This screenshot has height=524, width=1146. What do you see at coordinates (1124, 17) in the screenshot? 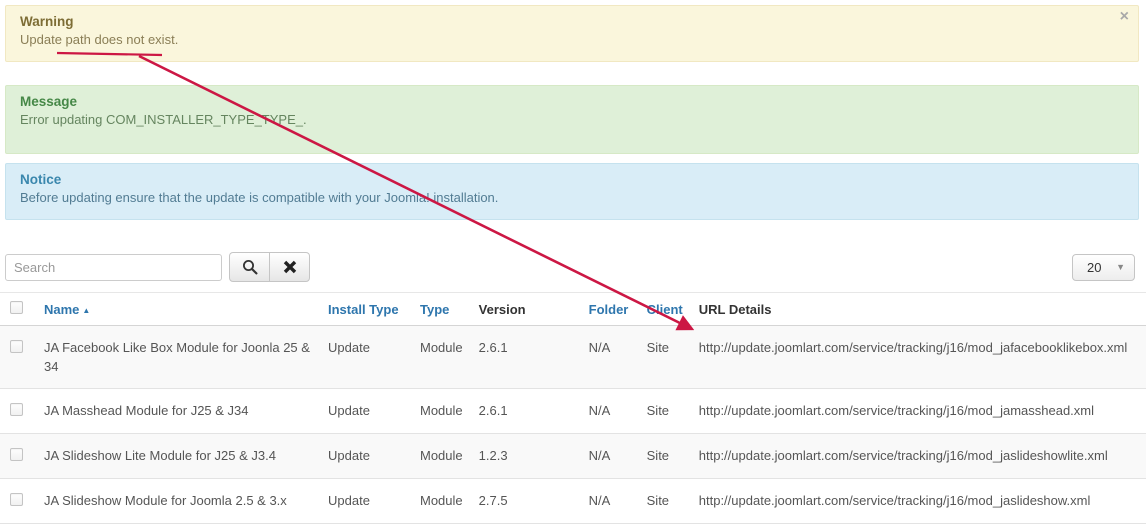
I see `close-icon: ×` at bounding box center [1124, 17].